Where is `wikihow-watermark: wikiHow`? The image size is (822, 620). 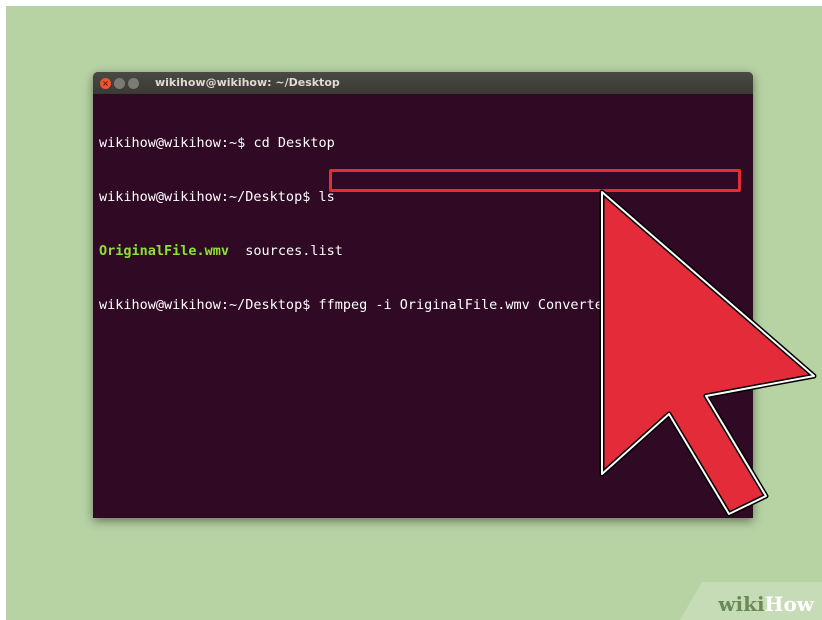 wikihow-watermark: wikiHow is located at coordinates (747, 596).